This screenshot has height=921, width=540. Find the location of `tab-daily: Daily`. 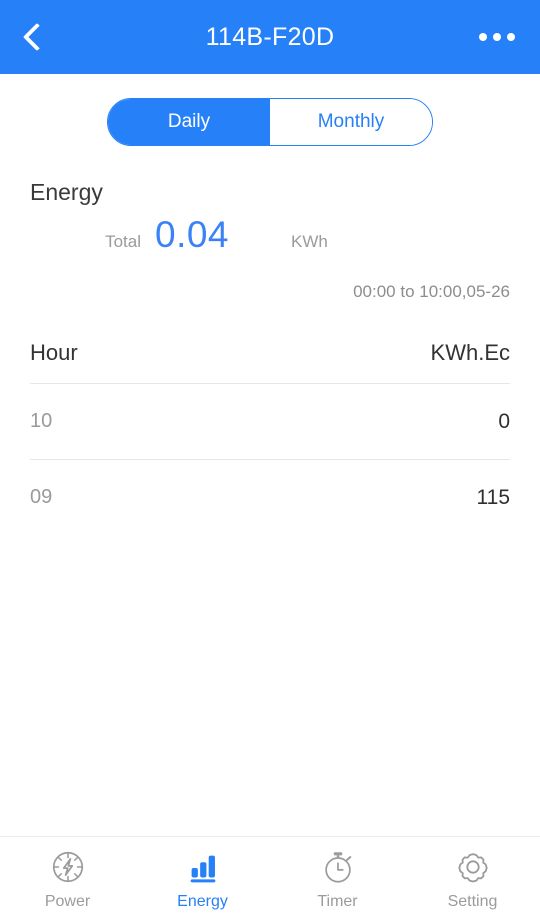

tab-daily: Daily is located at coordinates (189, 122).